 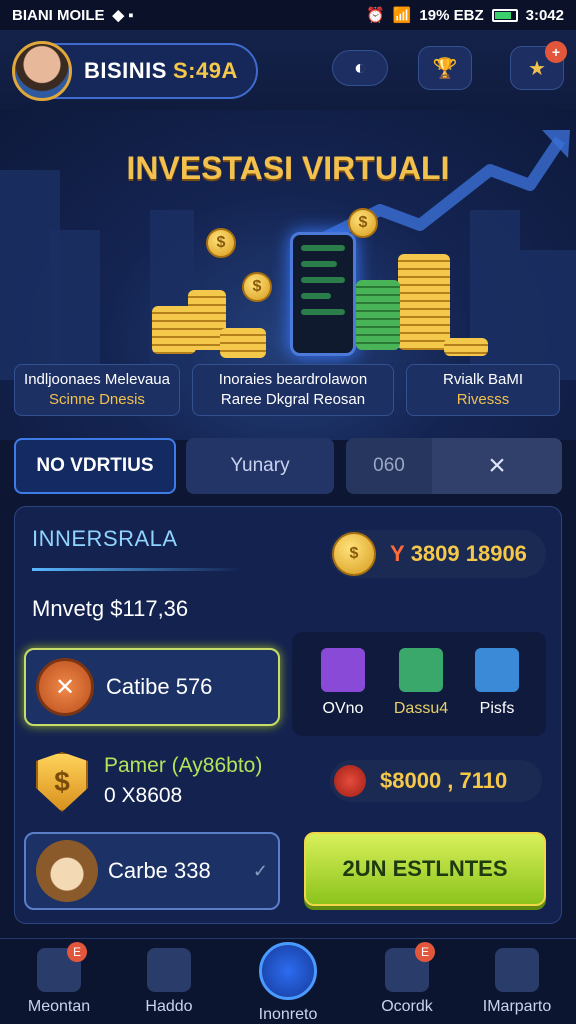 What do you see at coordinates (375, 15) in the screenshot?
I see `alarm-icon: ⏰` at bounding box center [375, 15].